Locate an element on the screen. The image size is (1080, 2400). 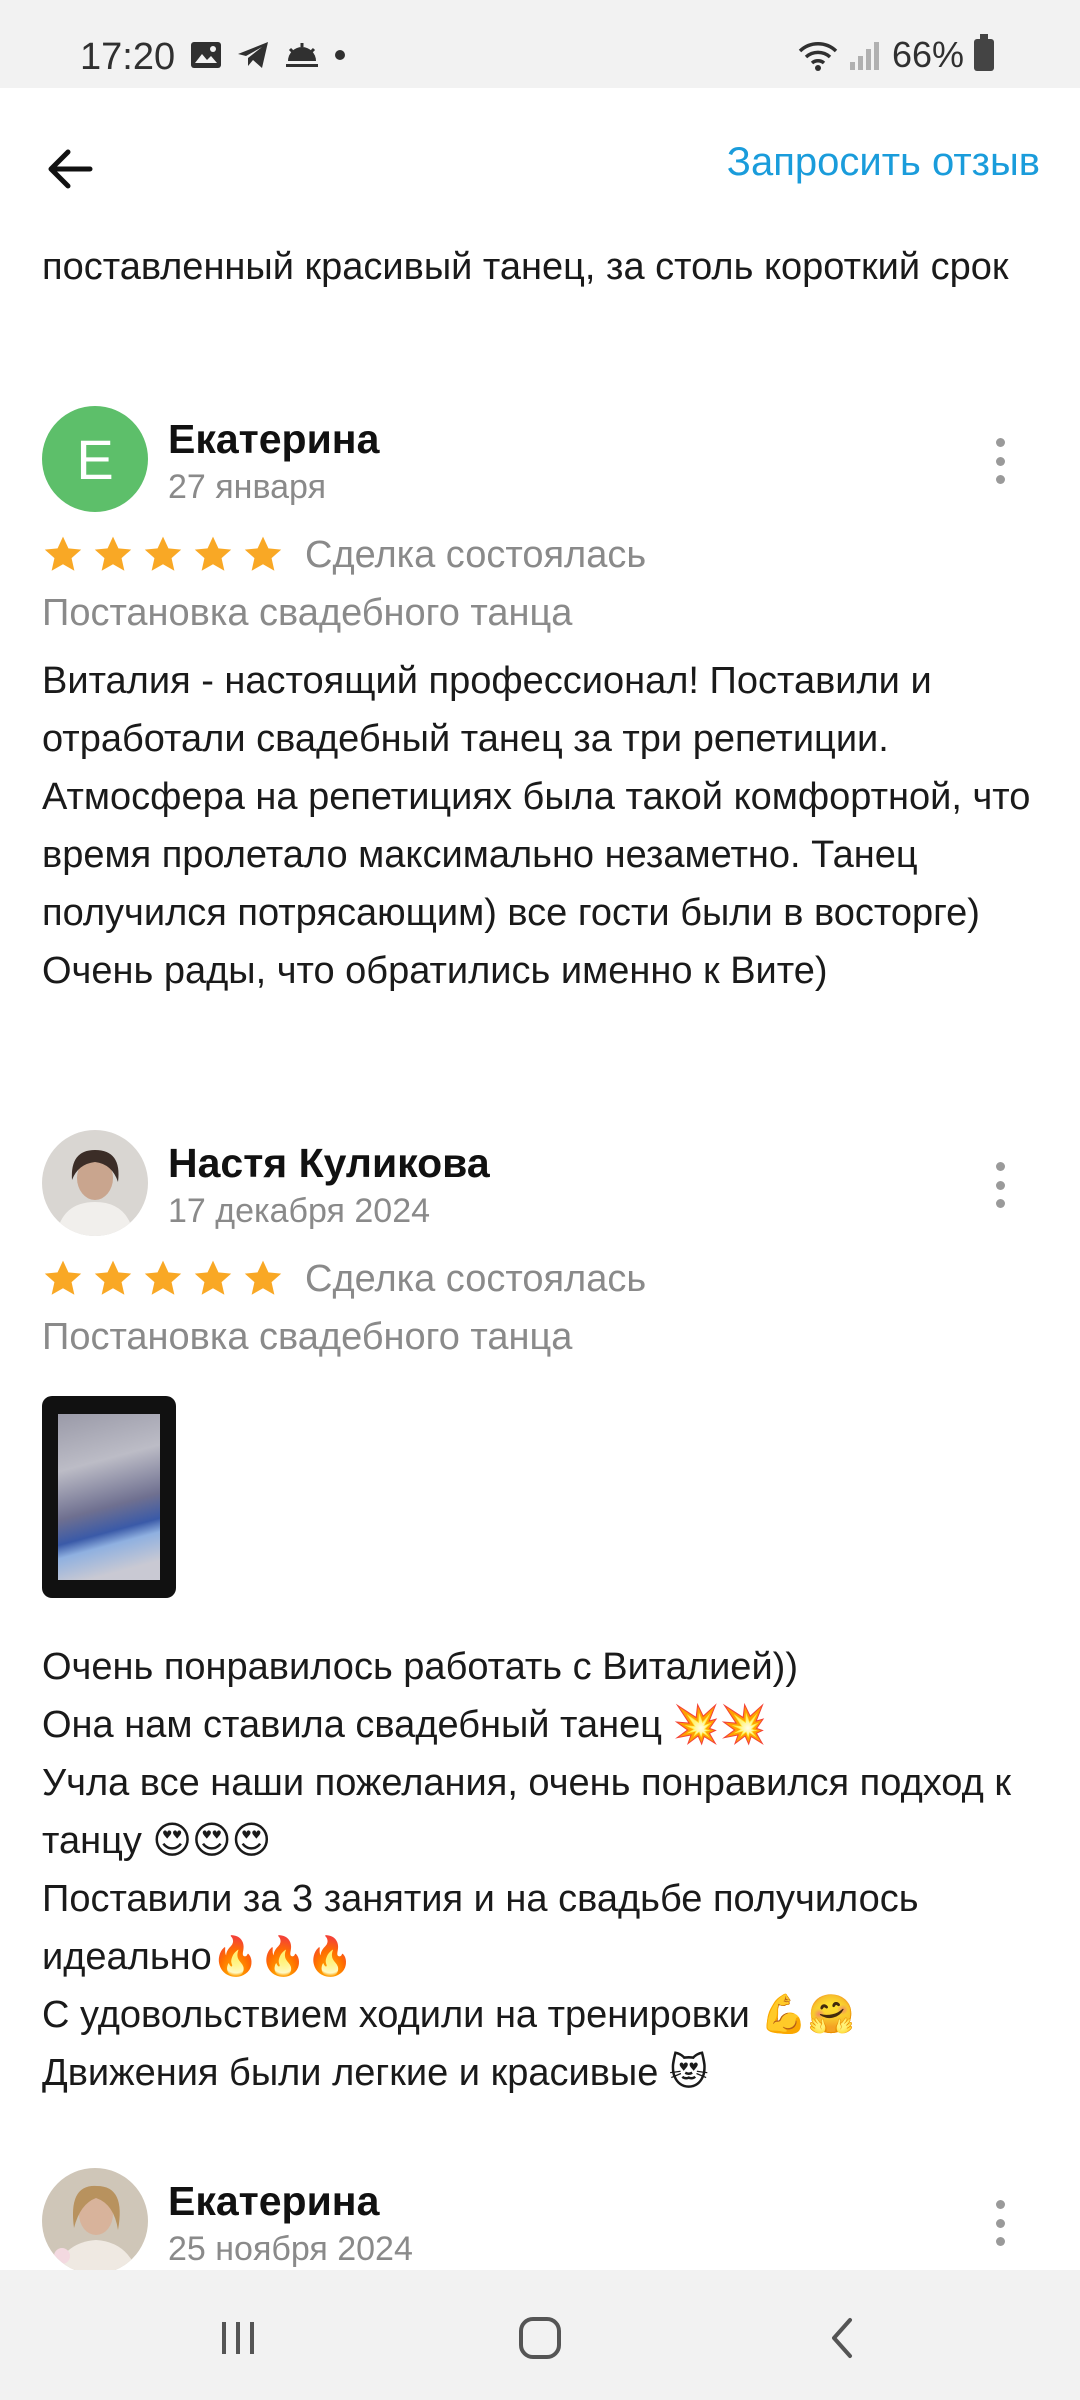
system-status: 66% is located at coordinates (896, 55).